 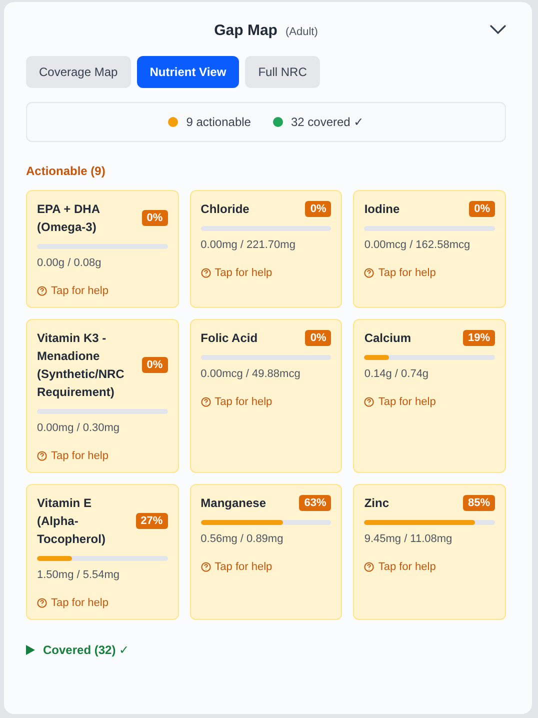 I want to click on nutrient-card: Vitamin K3 - Menadione (Synthetic/NRC Requirement) 0% 0.00mg / 0.30mg Tap for help, so click(x=102, y=396).